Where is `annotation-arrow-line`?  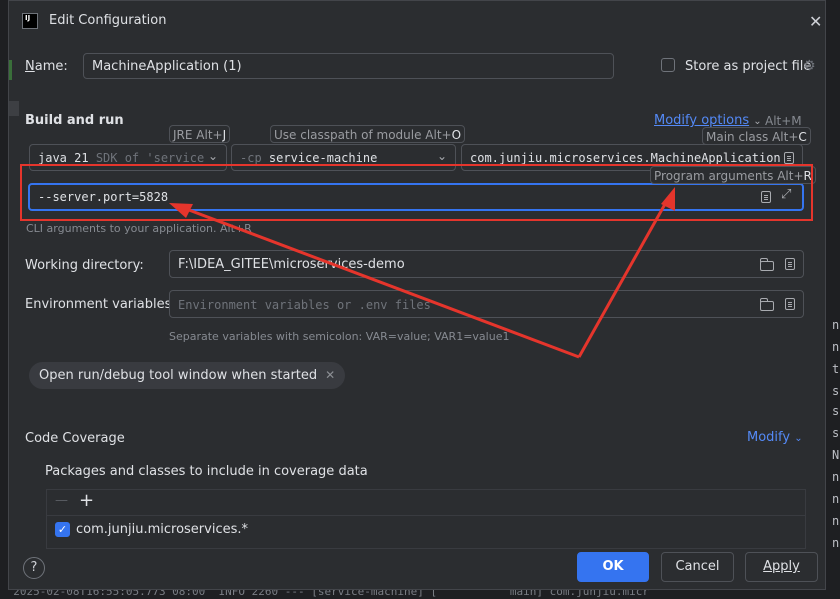
annotation-arrow-line is located at coordinates (380, 282).